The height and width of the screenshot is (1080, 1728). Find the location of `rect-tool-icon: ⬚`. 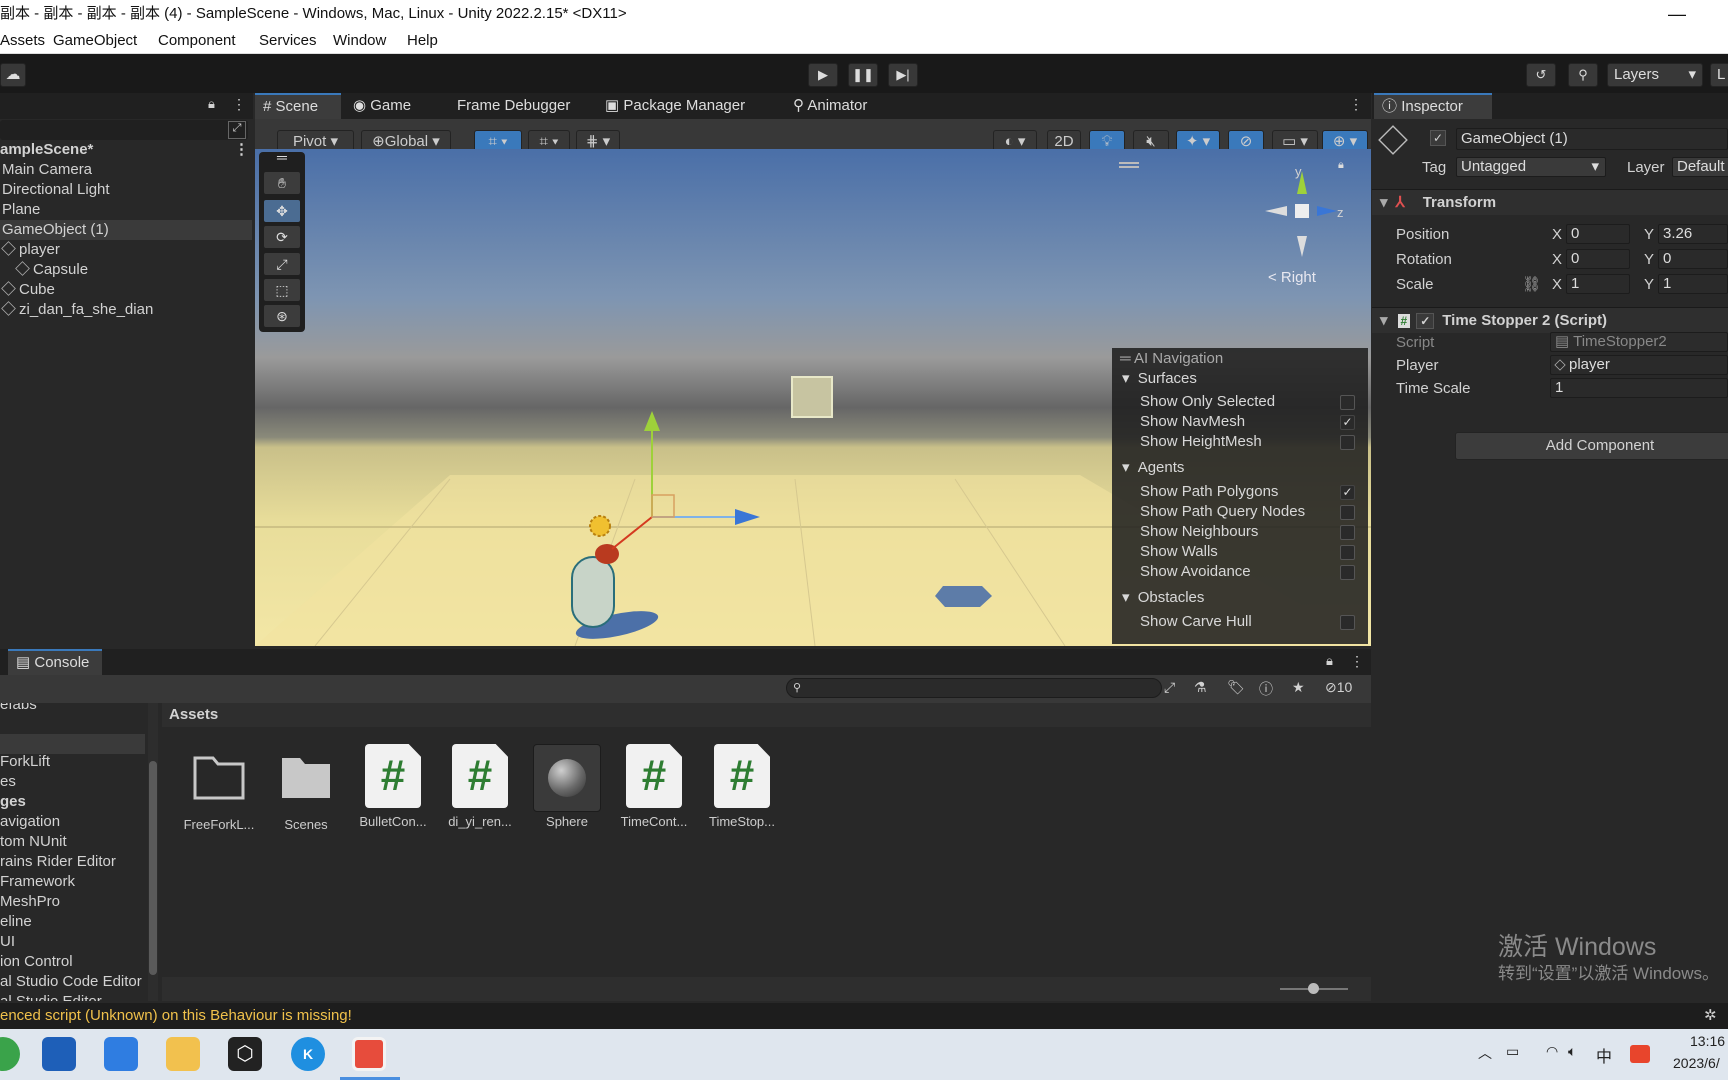

rect-tool-icon: ⬚ is located at coordinates (282, 290).